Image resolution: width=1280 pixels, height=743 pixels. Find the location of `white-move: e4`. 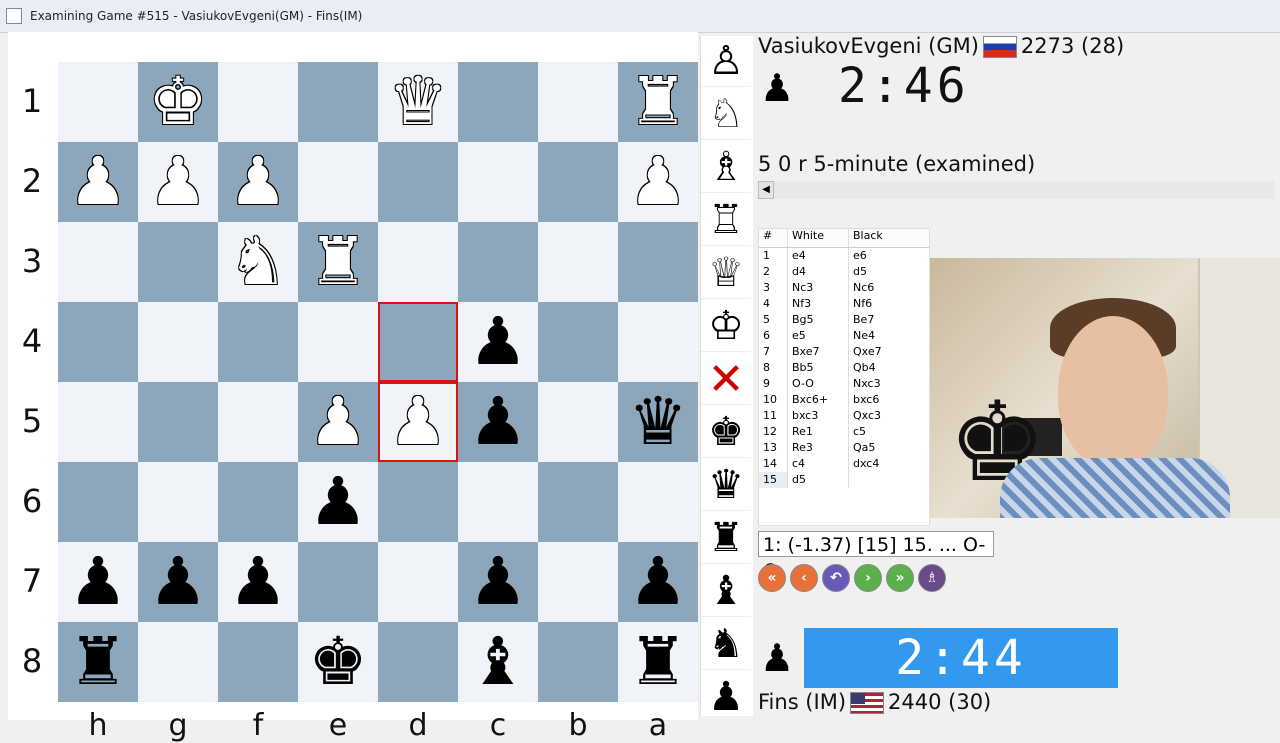

white-move: e4 is located at coordinates (817, 256).